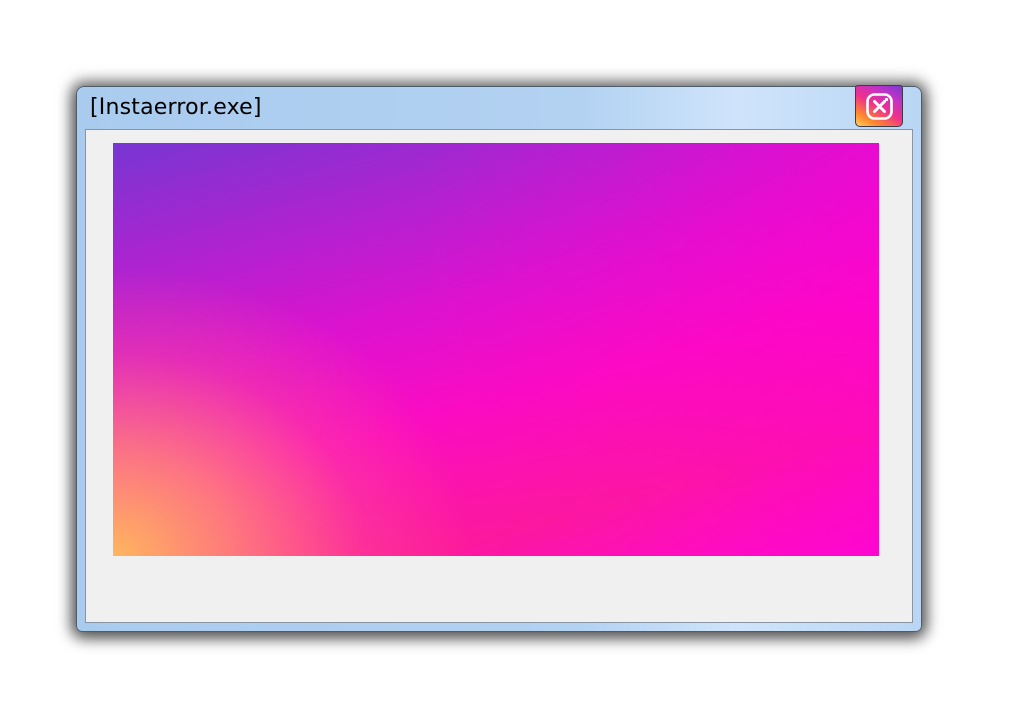 The height and width of the screenshot is (721, 1029). I want to click on close-button, so click(879, 106).